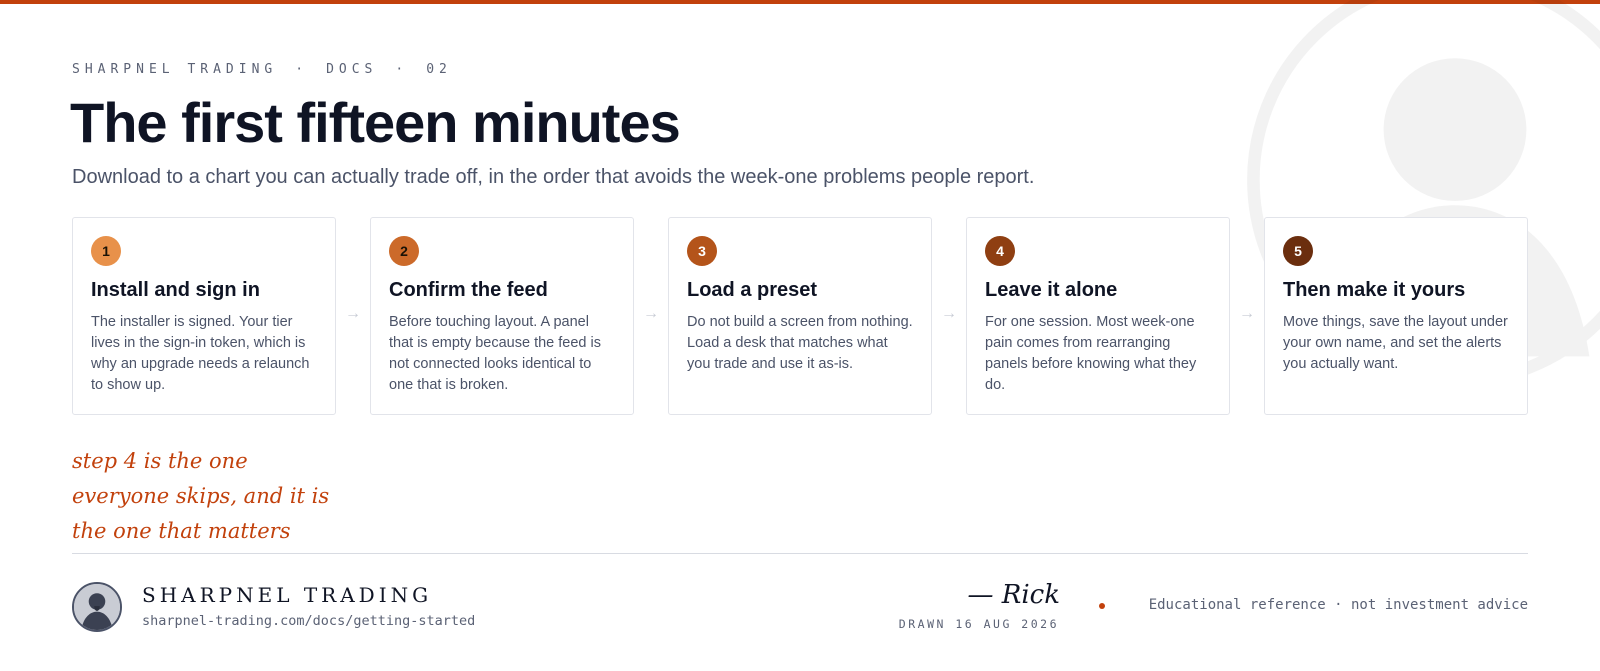 The image size is (1600, 671). I want to click on eyebrow: SHARPNEL TRADING · DOCS · 02, so click(262, 69).